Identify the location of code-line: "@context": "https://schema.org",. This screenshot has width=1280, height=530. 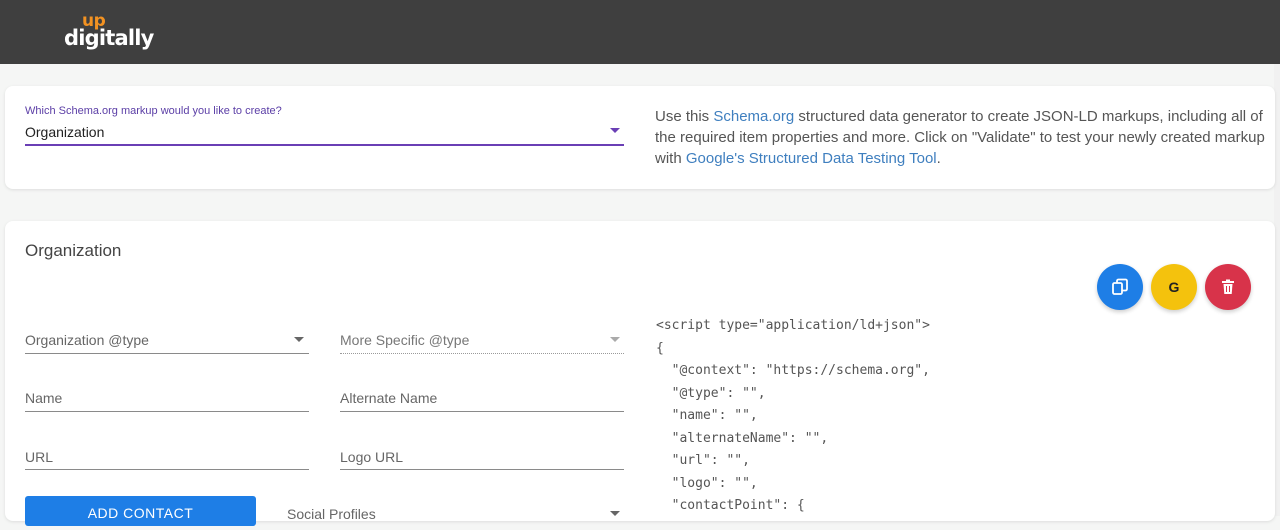
(793, 370).